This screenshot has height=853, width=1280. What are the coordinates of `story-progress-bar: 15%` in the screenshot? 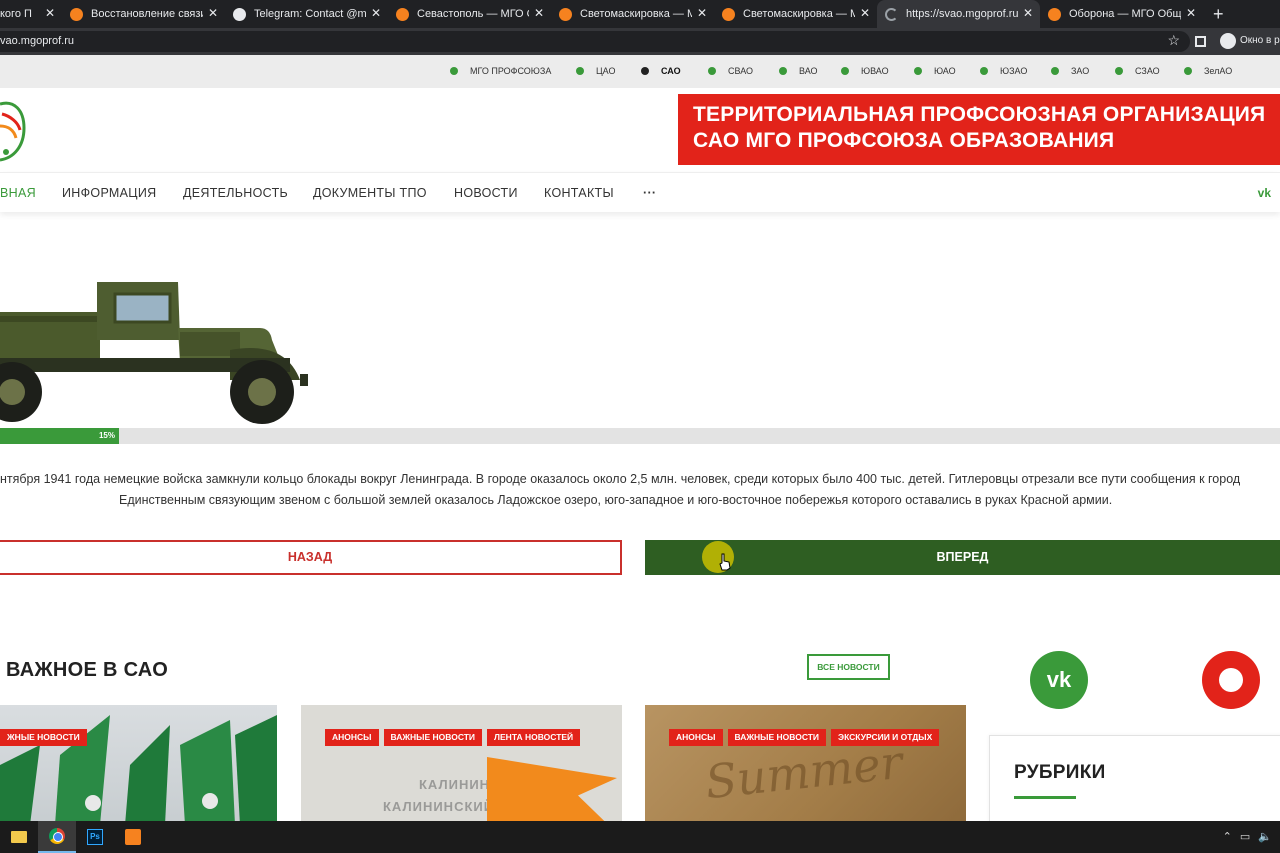 It's located at (640, 436).